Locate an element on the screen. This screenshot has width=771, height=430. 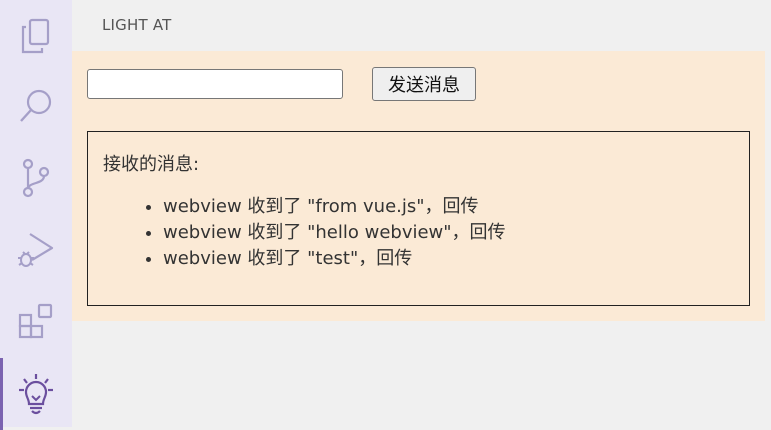
source-control-icon is located at coordinates (36, 178).